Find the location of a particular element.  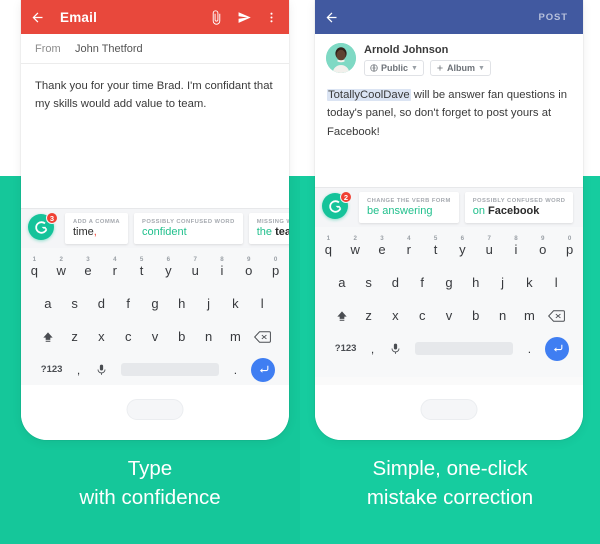

caption-right-line2: mistake correction is located at coordinates (450, 498).